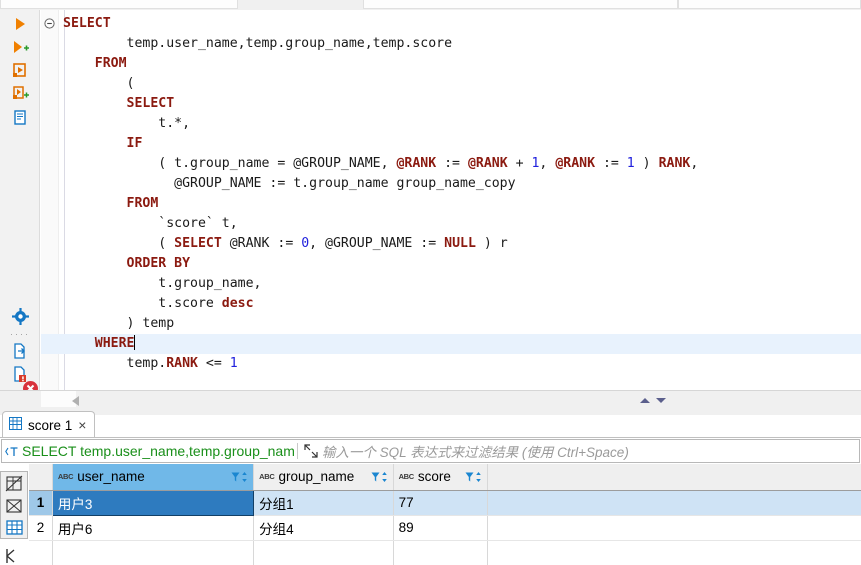 The height and width of the screenshot is (565, 861). What do you see at coordinates (462, 84) in the screenshot?
I see `code-line: (` at bounding box center [462, 84].